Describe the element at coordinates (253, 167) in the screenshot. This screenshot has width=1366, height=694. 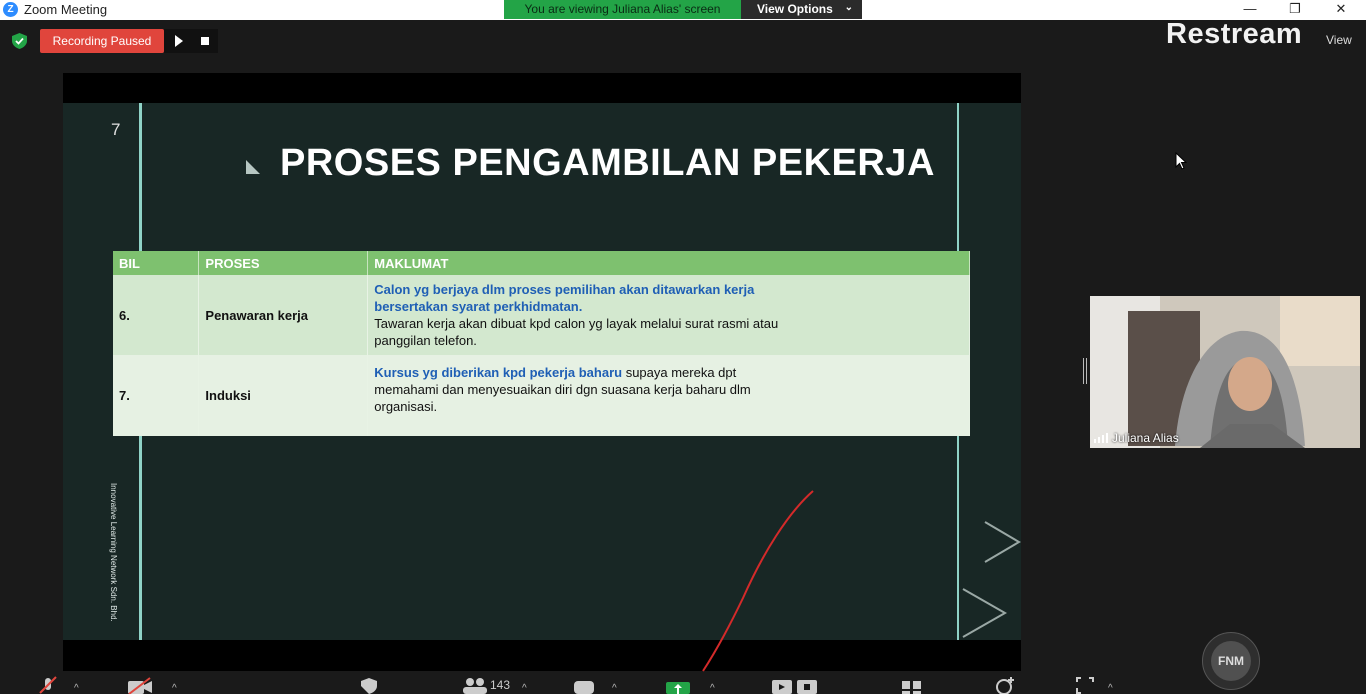
I see `title-bullet-icon` at that location.